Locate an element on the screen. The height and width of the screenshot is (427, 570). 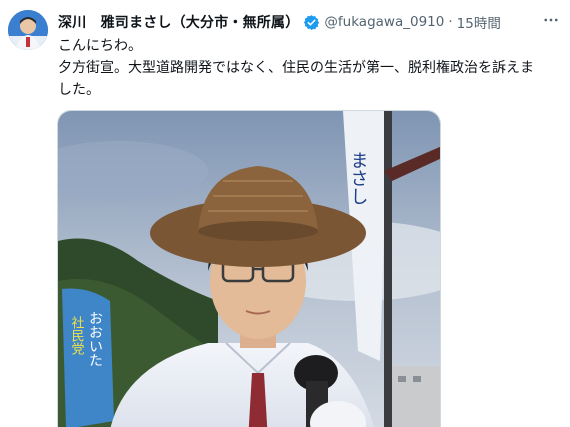
tweet-header: 深川 雅司まさし（大分市・無所属） @fukagawa_0910 · 15時間 is located at coordinates (279, 22).